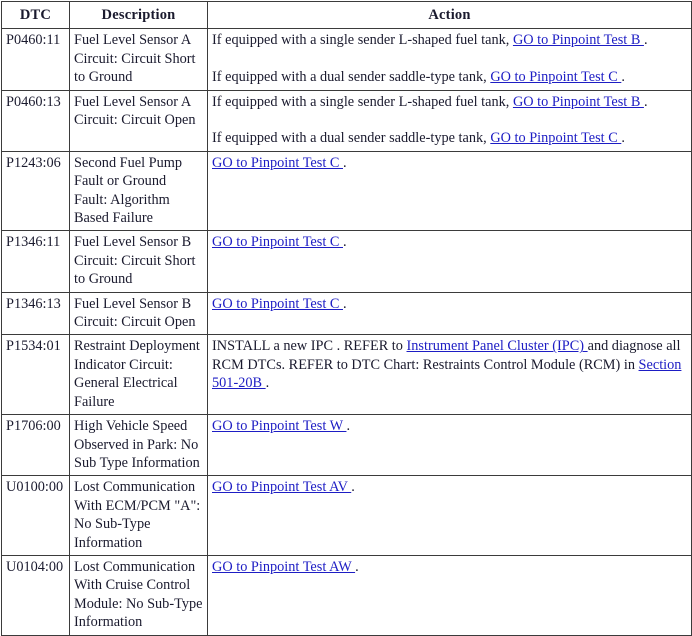 Image resolution: width=692 pixels, height=636 pixels. Describe the element at coordinates (497, 346) in the screenshot. I see `action-link: Instrument Panel Cluster (IPC)` at that location.